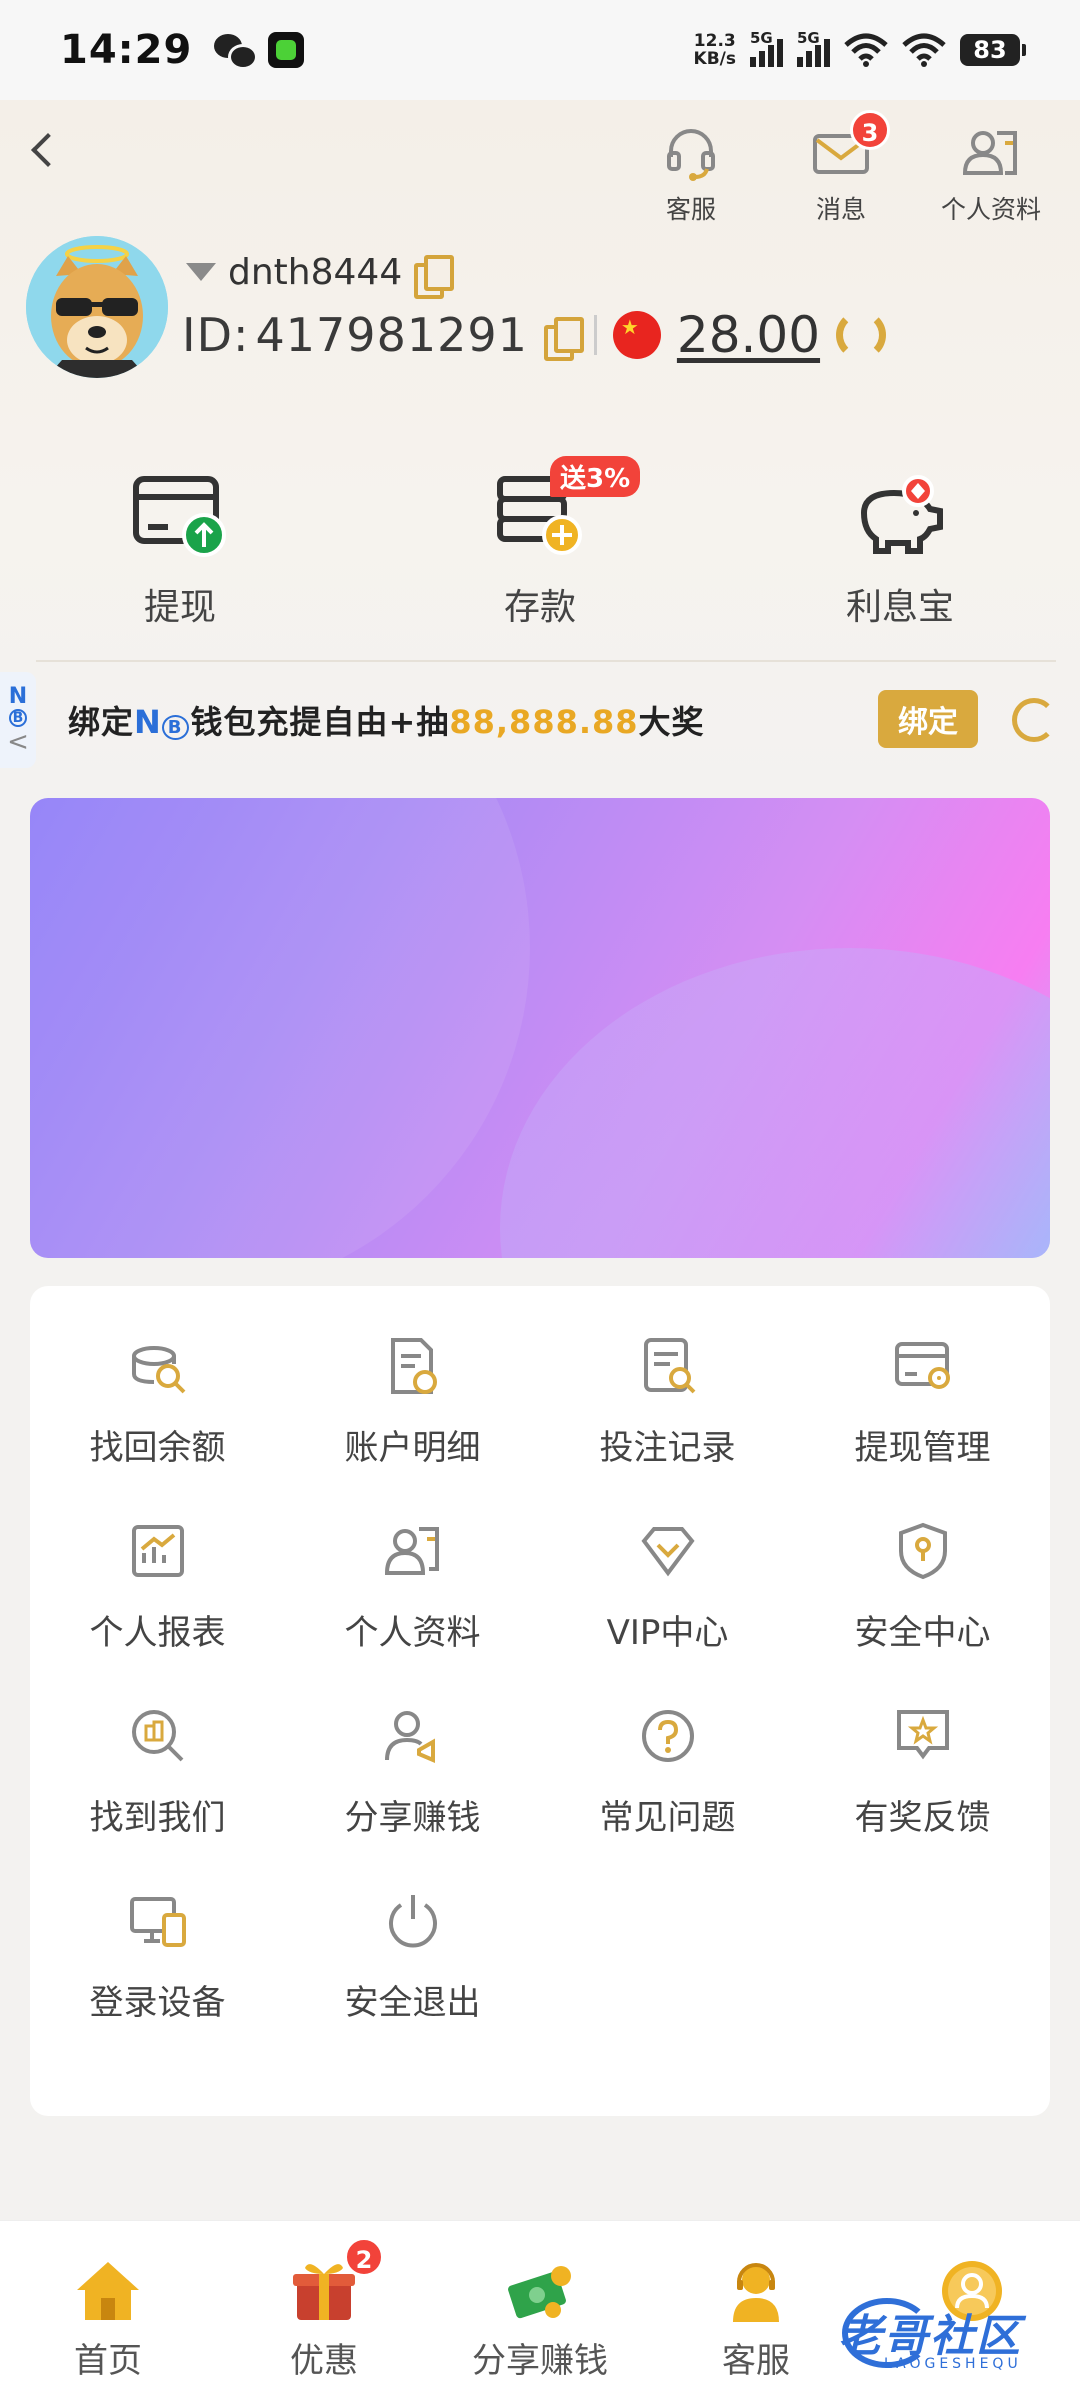  I want to click on profile-icon, so click(411, 1551).